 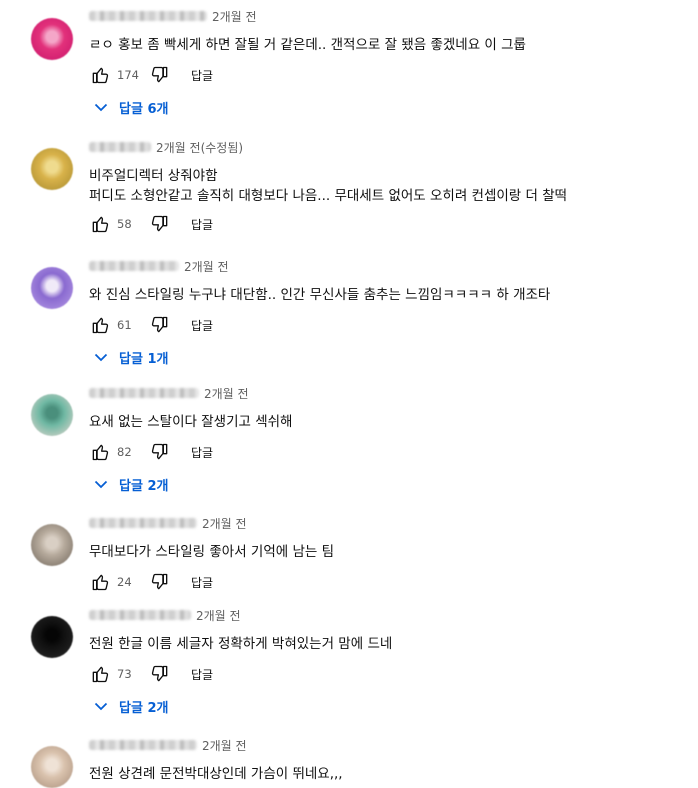 I want to click on comment-actions: 58 답글, so click(x=151, y=224).